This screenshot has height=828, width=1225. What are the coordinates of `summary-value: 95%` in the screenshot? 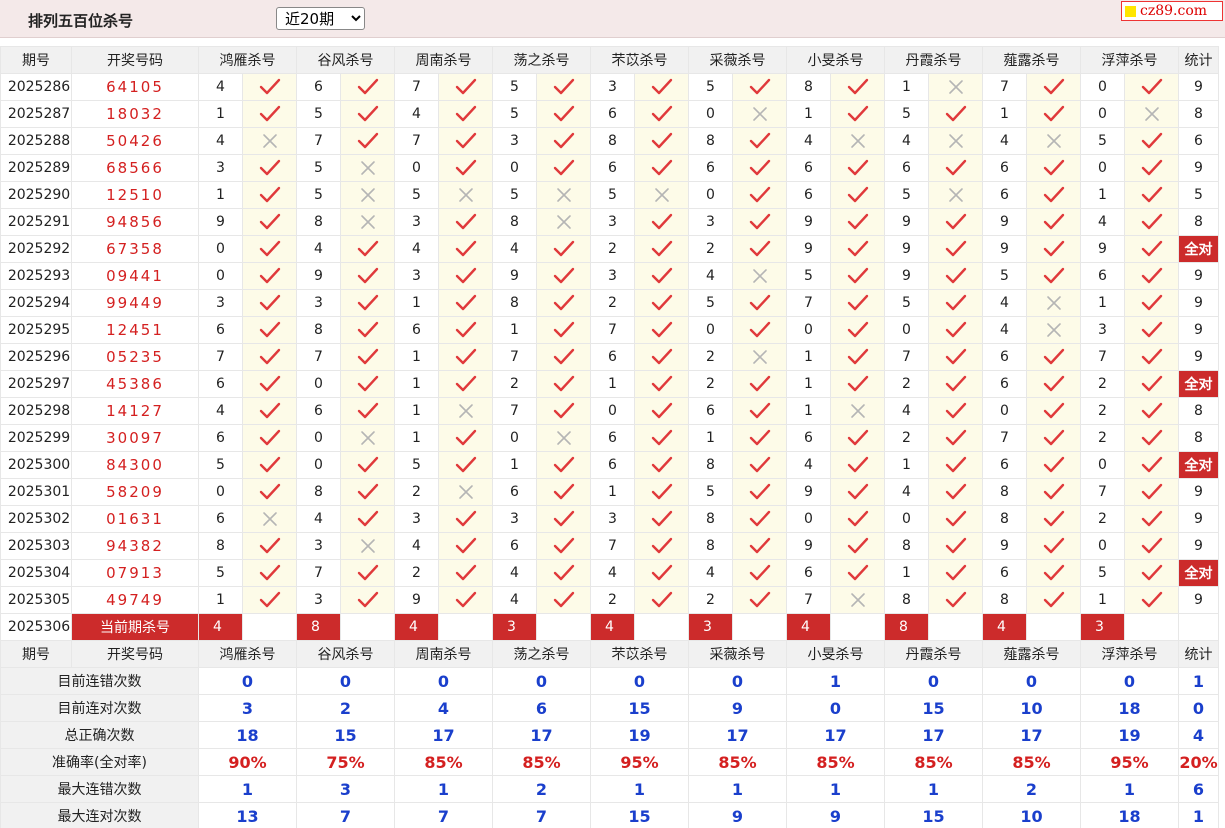 It's located at (639, 762).